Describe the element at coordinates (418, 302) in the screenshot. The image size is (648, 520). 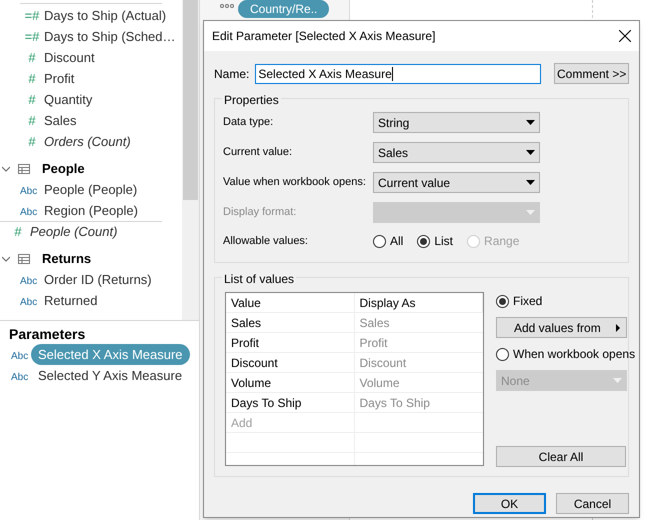
I see `column-header: Display As` at that location.